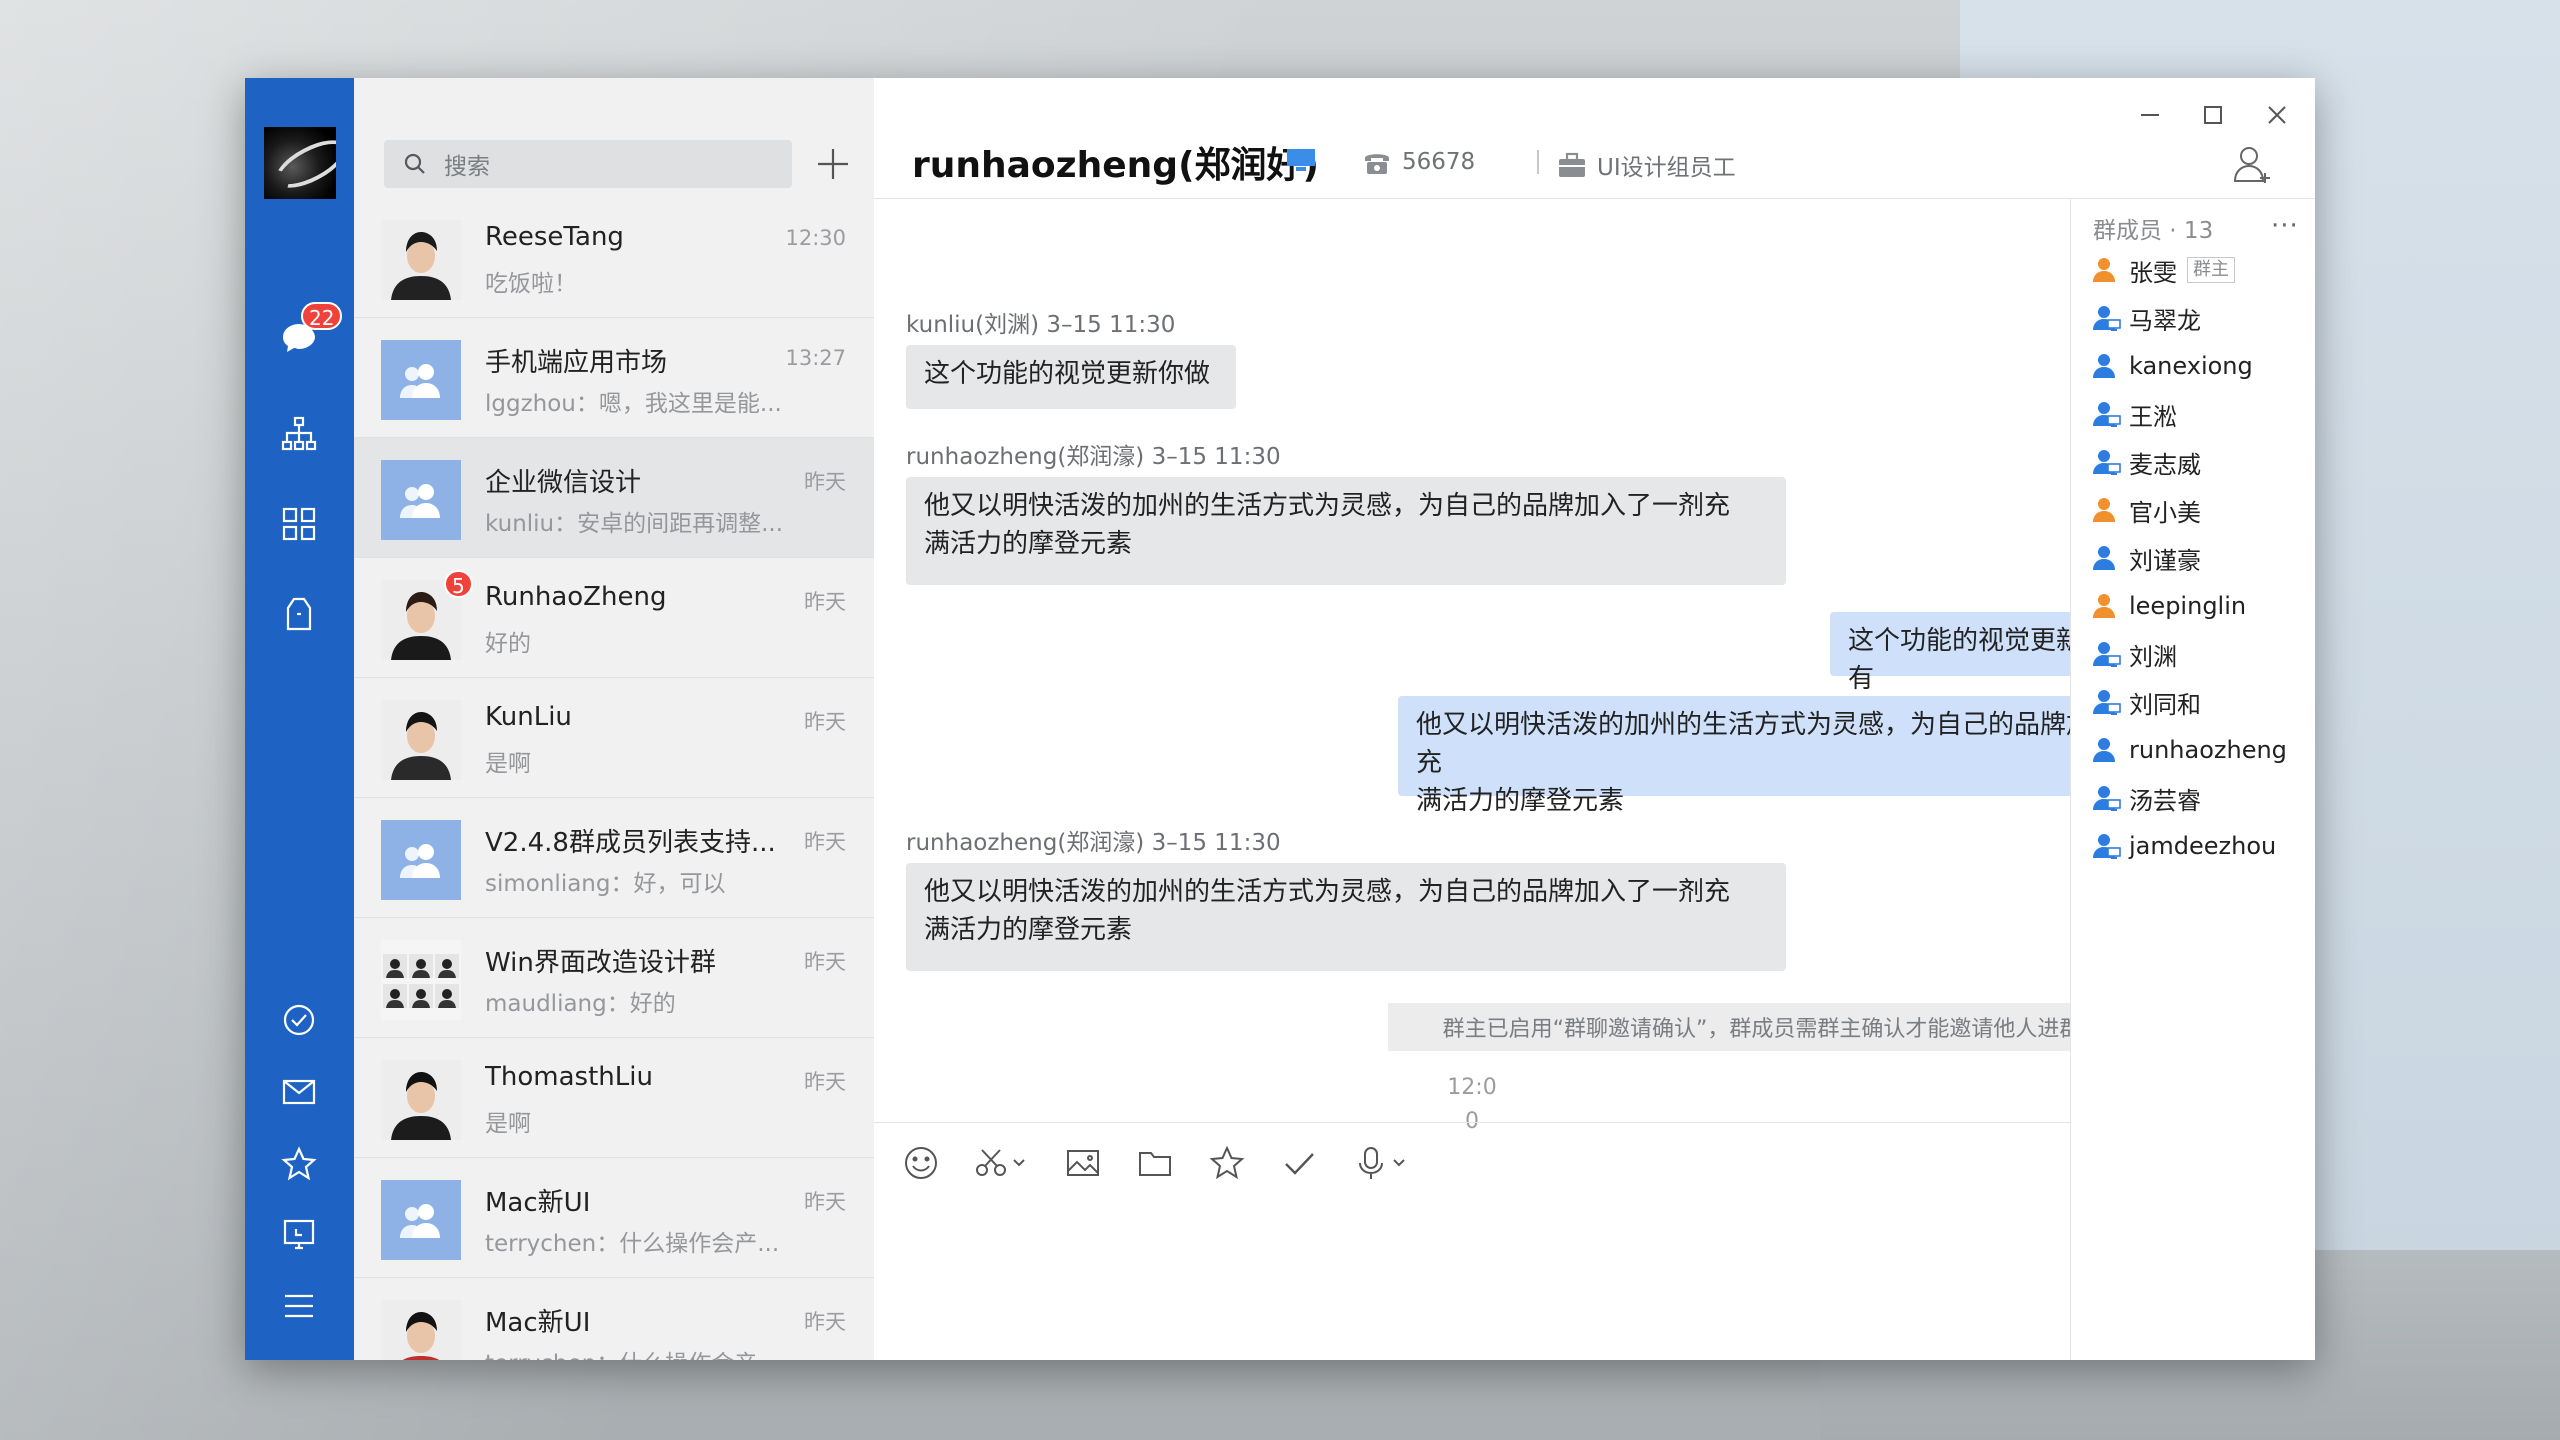 This screenshot has width=2560, height=1440. Describe the element at coordinates (588, 164) in the screenshot. I see `search-input: 搜索` at that location.